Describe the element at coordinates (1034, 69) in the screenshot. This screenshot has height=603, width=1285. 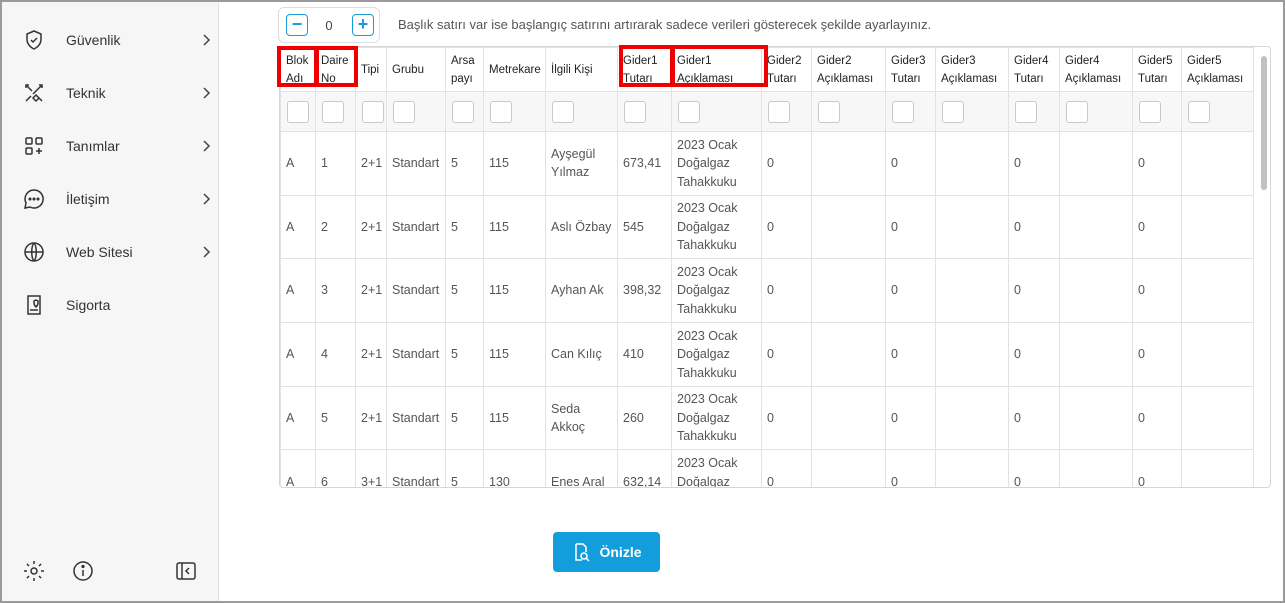
I see `column-header: Gider4 Tutarı` at that location.